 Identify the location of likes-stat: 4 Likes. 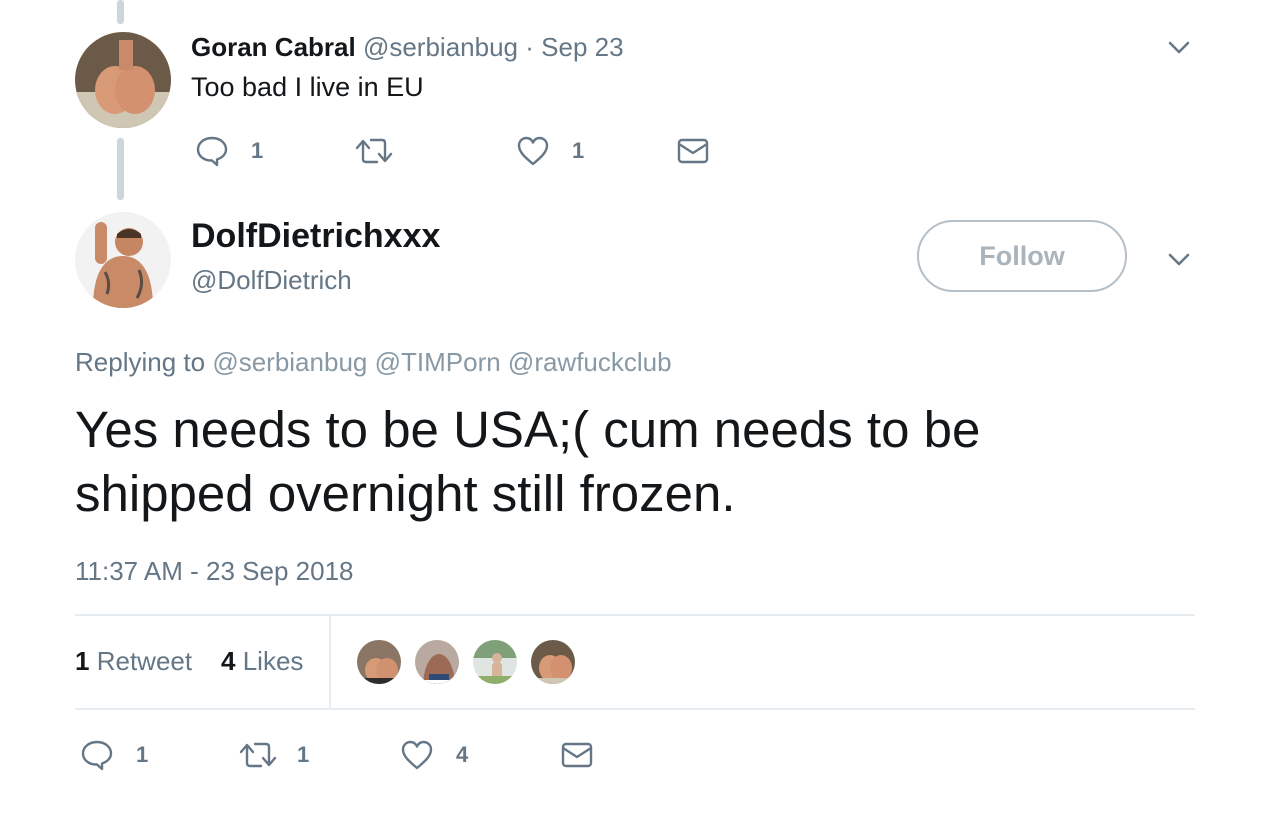
(262, 661).